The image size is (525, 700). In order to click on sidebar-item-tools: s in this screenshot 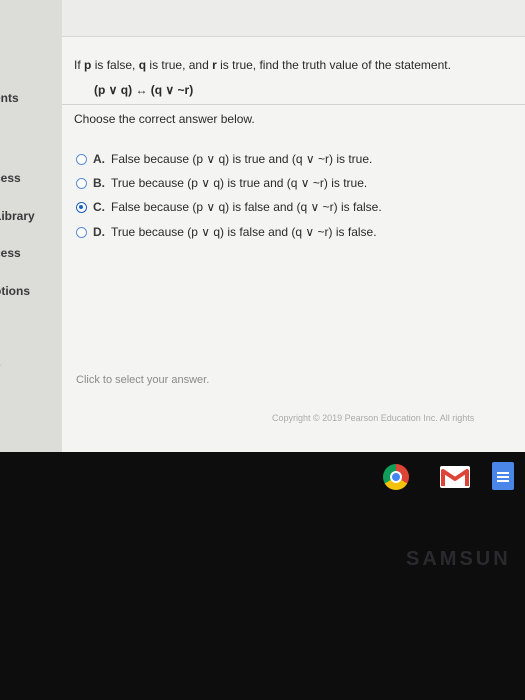, I will do `click(0, 363)`.